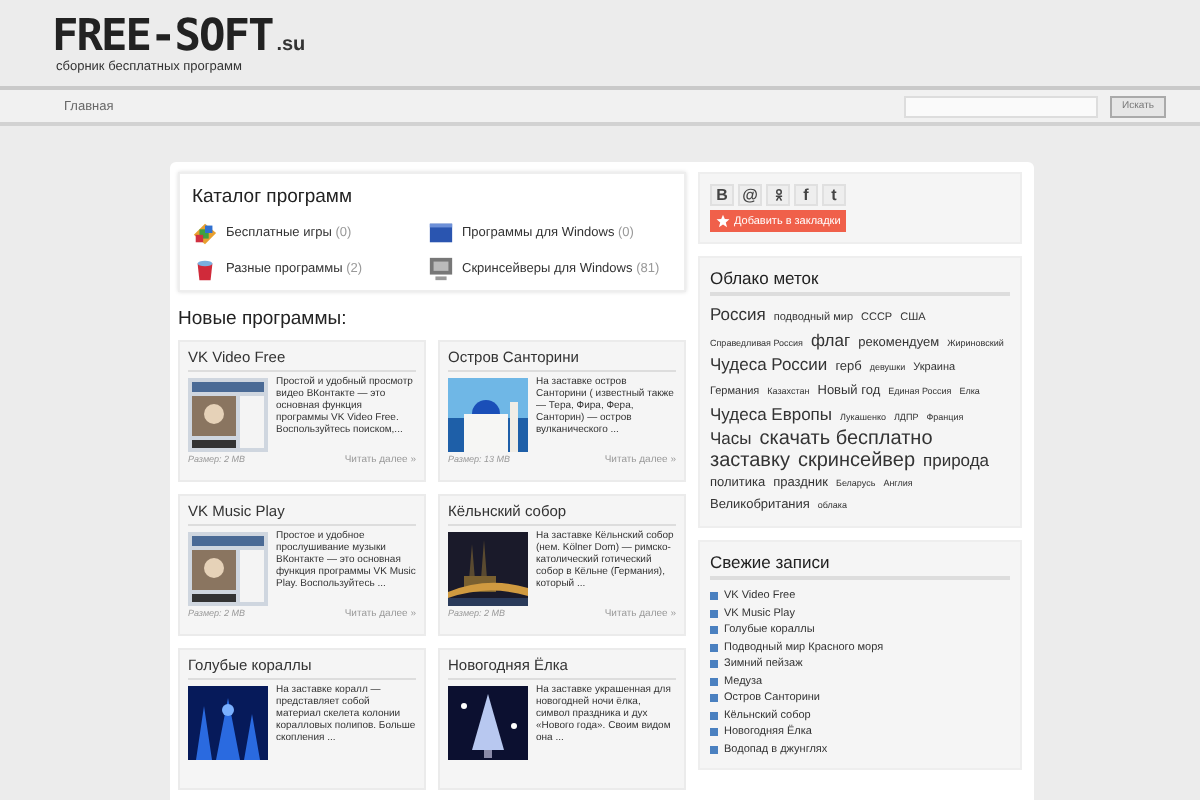 The height and width of the screenshot is (800, 1200). What do you see at coordinates (806, 195) in the screenshot?
I see `share-button: f` at bounding box center [806, 195].